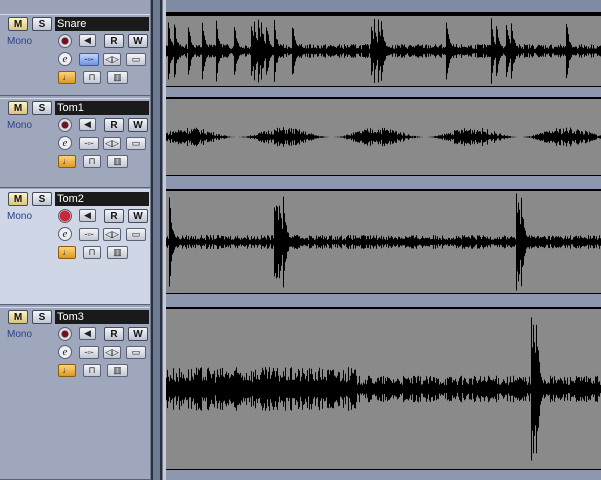 This screenshot has height=480, width=601. I want to click on track-header: M S Tom2 Mono ◀ R W e -▫- ◁▷ ▭ ♩ ⊓ ▥, so click(75, 247).